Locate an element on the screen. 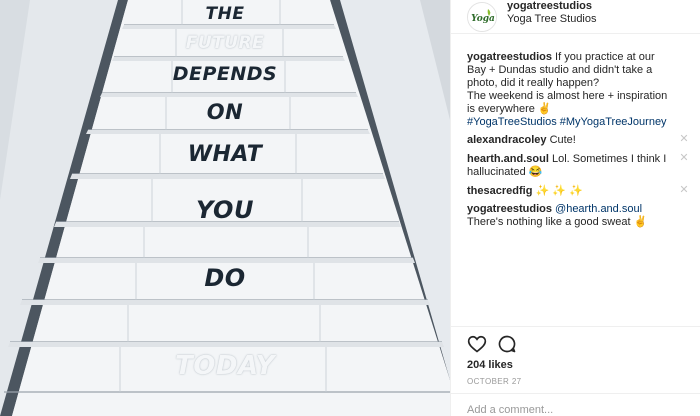 The height and width of the screenshot is (416, 700). stair-text-today: TODAY is located at coordinates (225, 366).